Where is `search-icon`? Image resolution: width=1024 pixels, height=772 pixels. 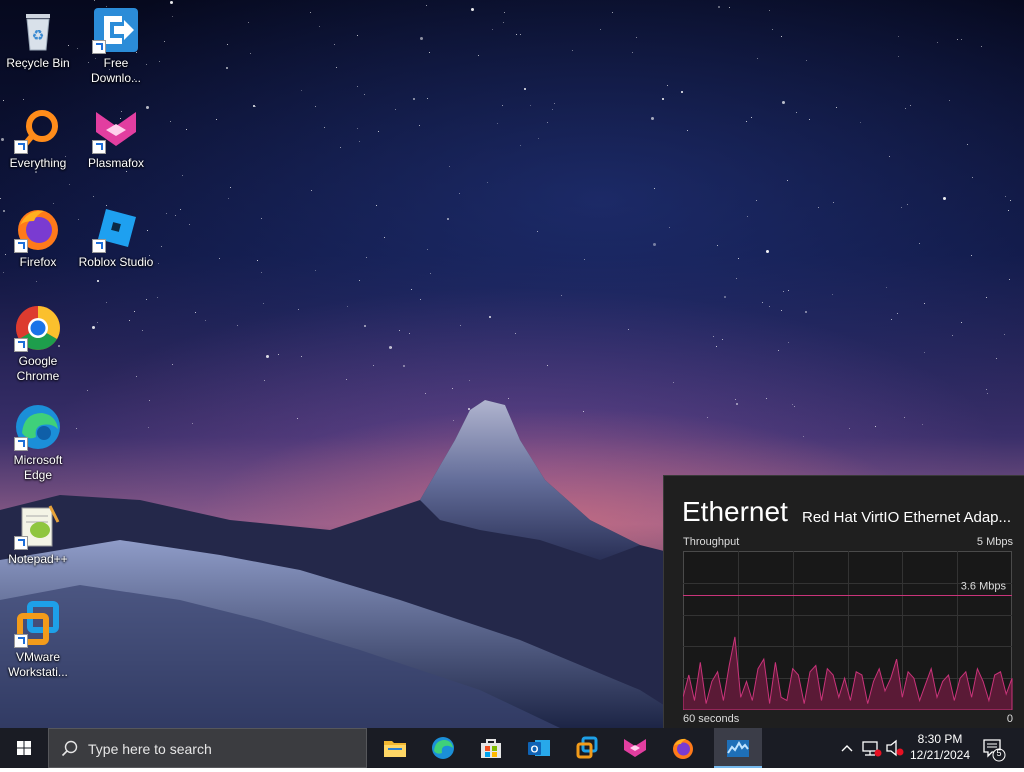
search-icon is located at coordinates (69, 748).